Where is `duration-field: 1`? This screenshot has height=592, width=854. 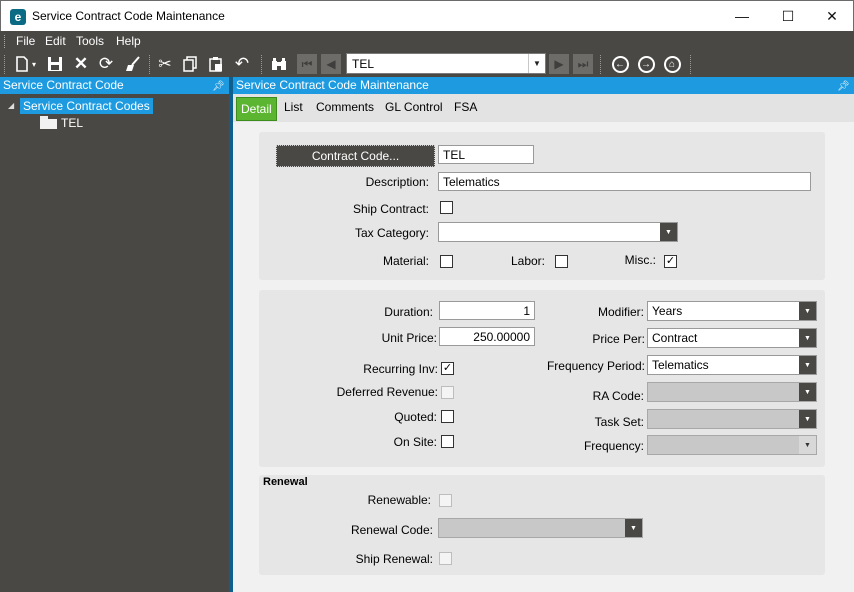
duration-field: 1 is located at coordinates (487, 310).